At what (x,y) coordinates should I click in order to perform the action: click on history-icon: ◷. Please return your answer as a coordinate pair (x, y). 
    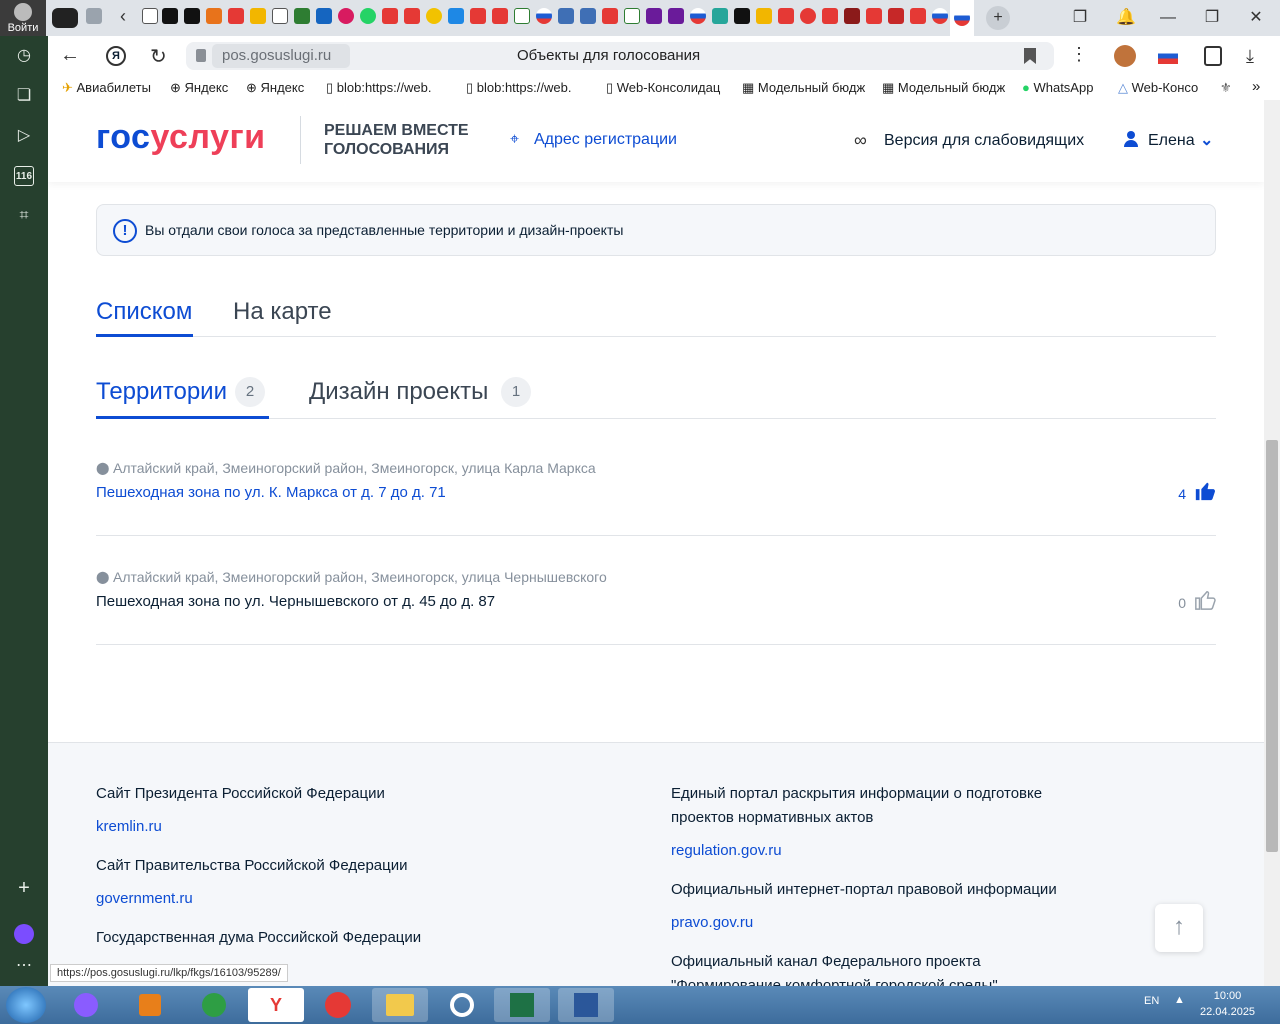
    Looking at the image, I should click on (24, 56).